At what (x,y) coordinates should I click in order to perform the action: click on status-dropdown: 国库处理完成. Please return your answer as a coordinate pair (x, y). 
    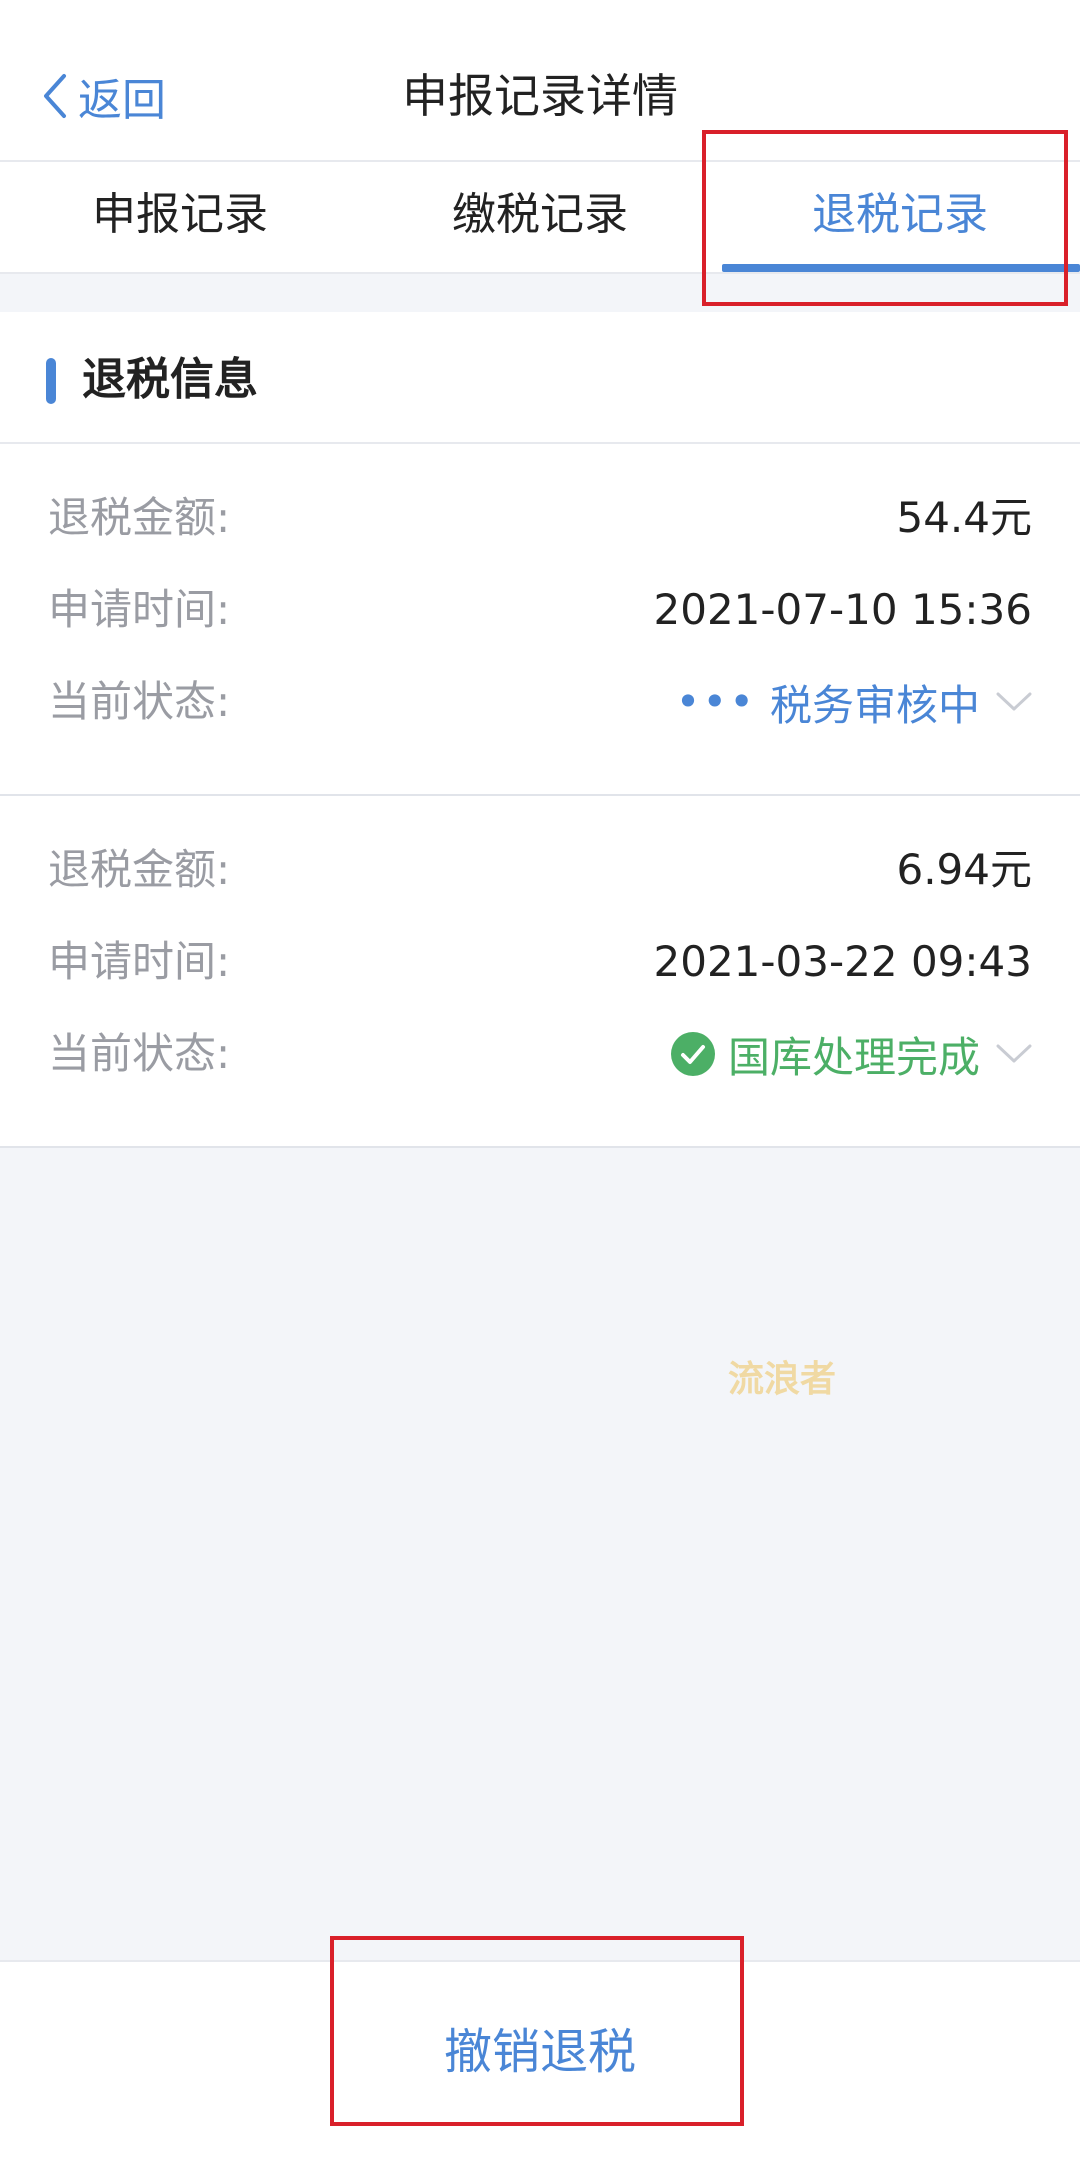
    Looking at the image, I should click on (851, 1054).